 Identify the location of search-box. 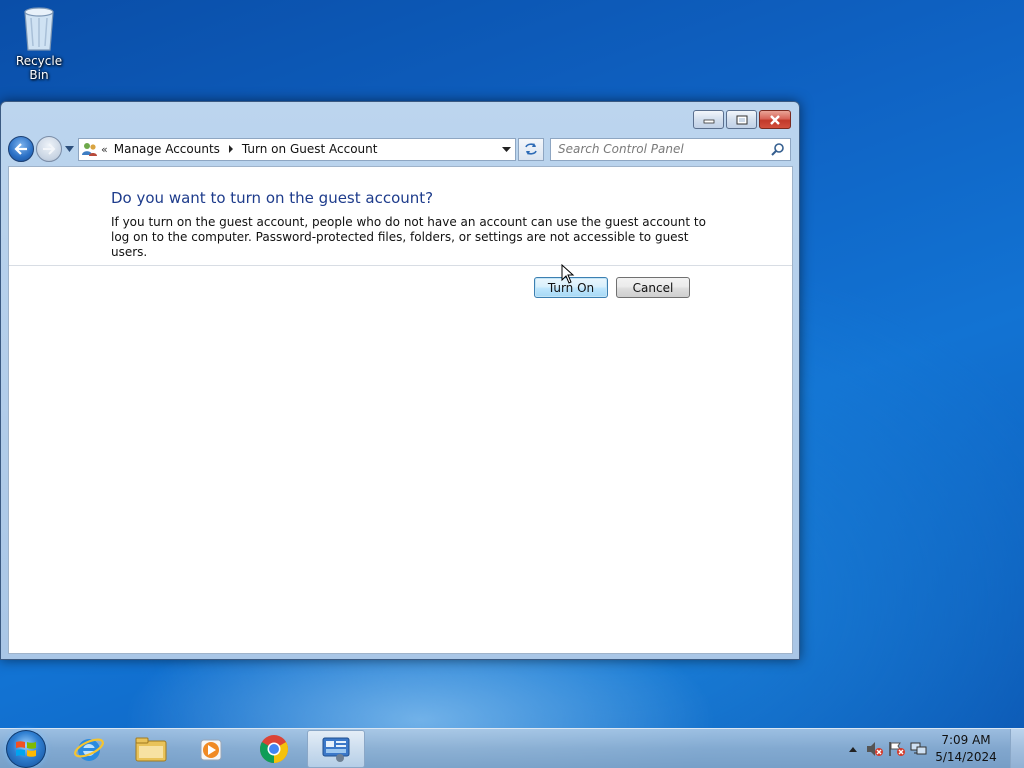
(670, 149).